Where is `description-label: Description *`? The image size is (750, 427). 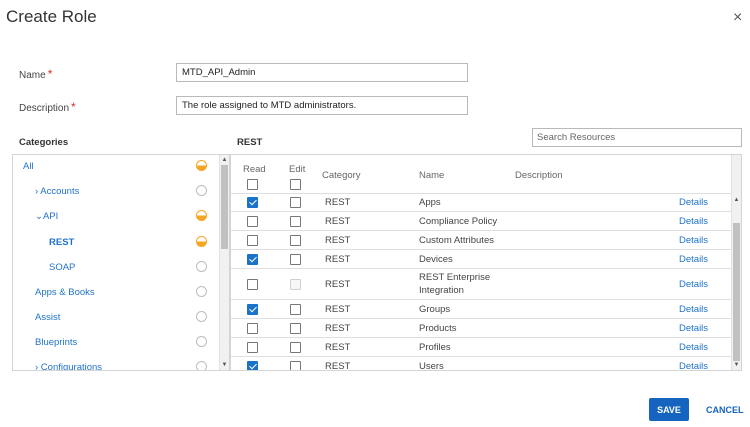
description-label: Description * is located at coordinates (47, 107).